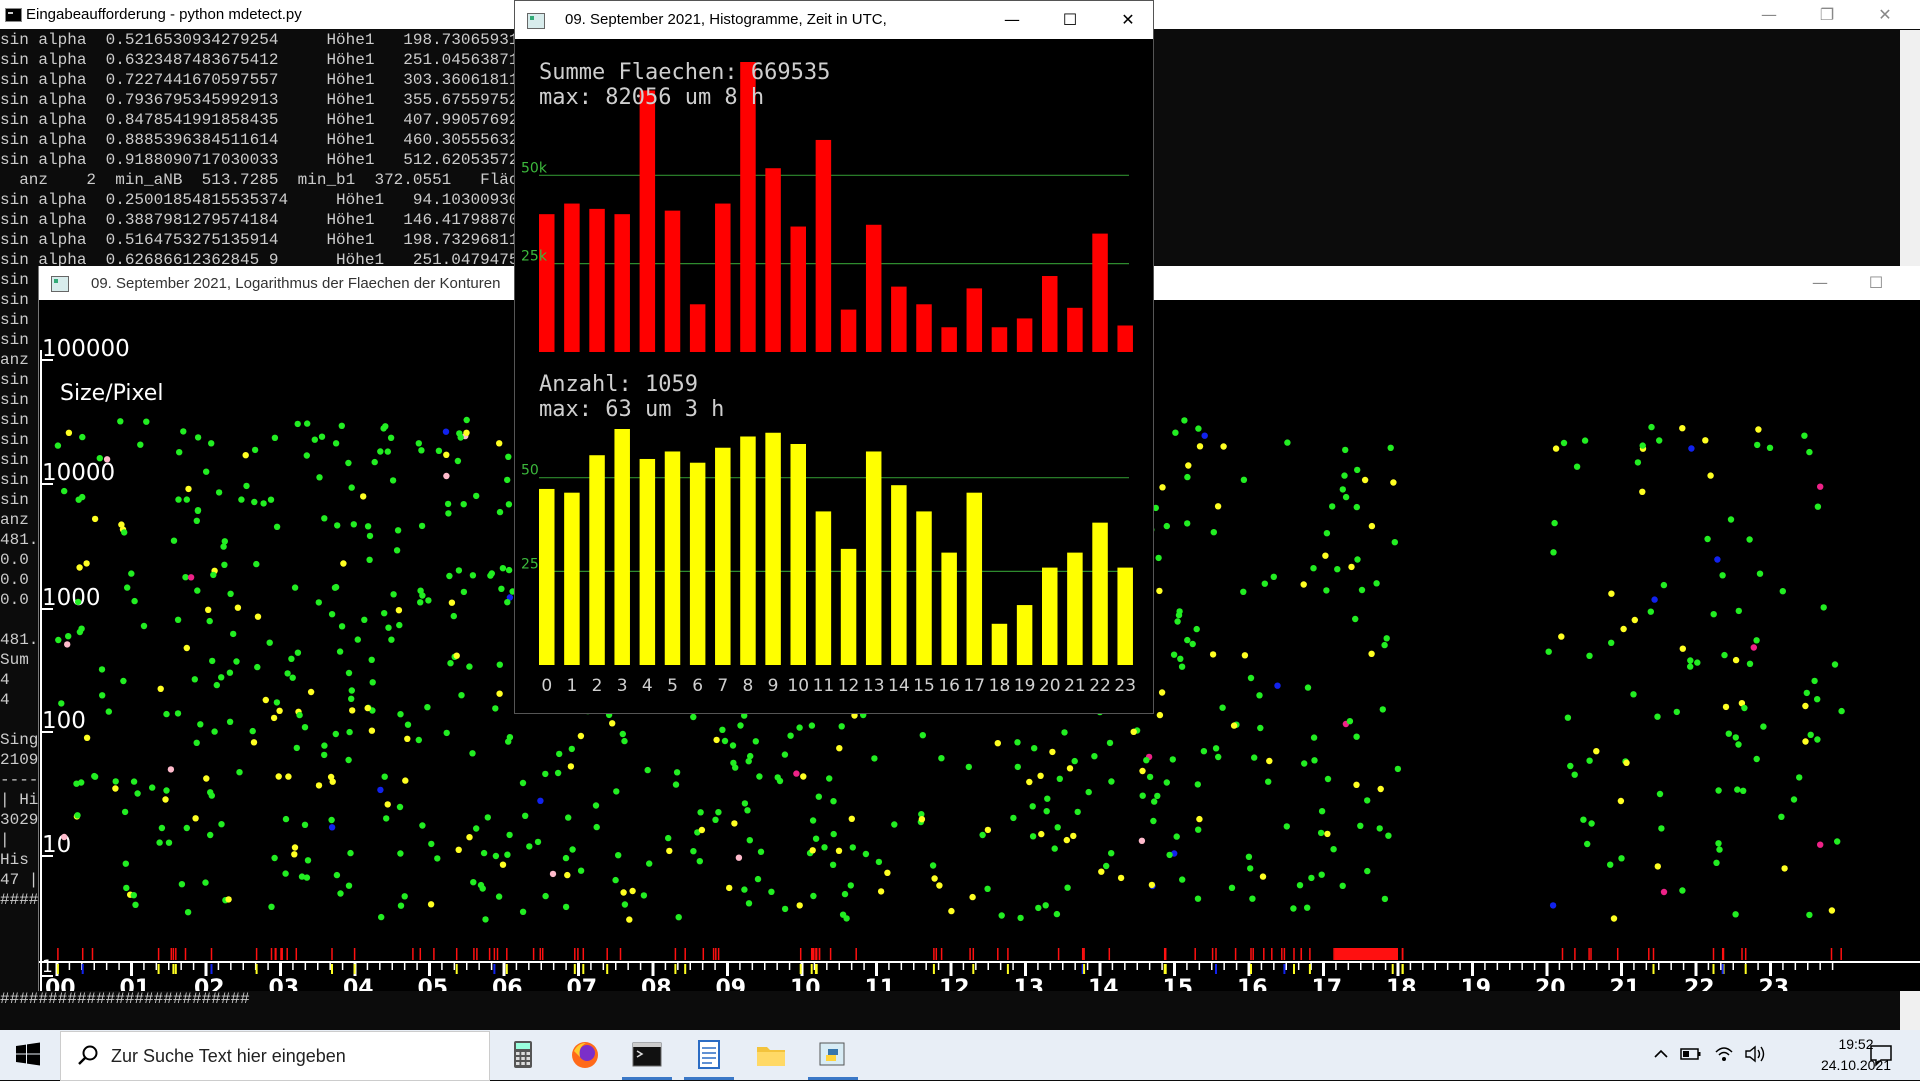  I want to click on python-taskbar-button, so click(833, 1059).